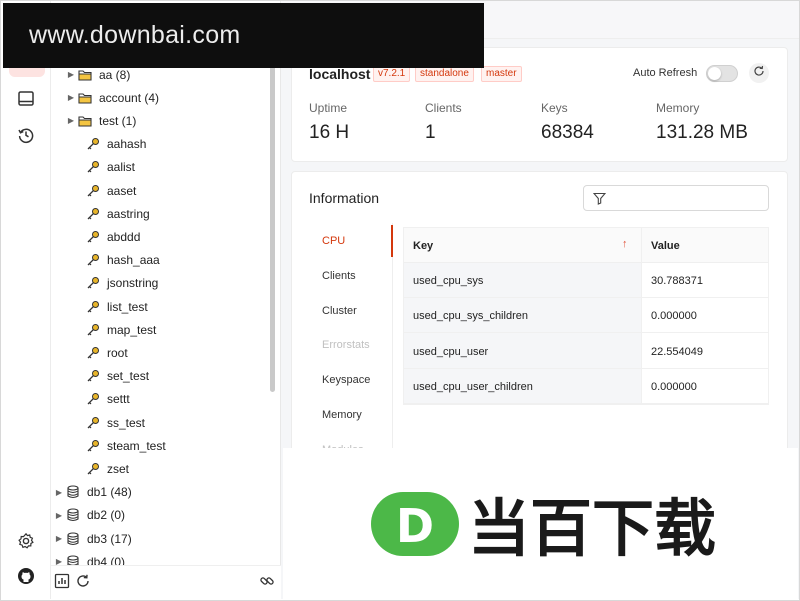 Image resolution: width=800 pixels, height=601 pixels. What do you see at coordinates (430, 132) in the screenshot?
I see `clients-value: 1` at bounding box center [430, 132].